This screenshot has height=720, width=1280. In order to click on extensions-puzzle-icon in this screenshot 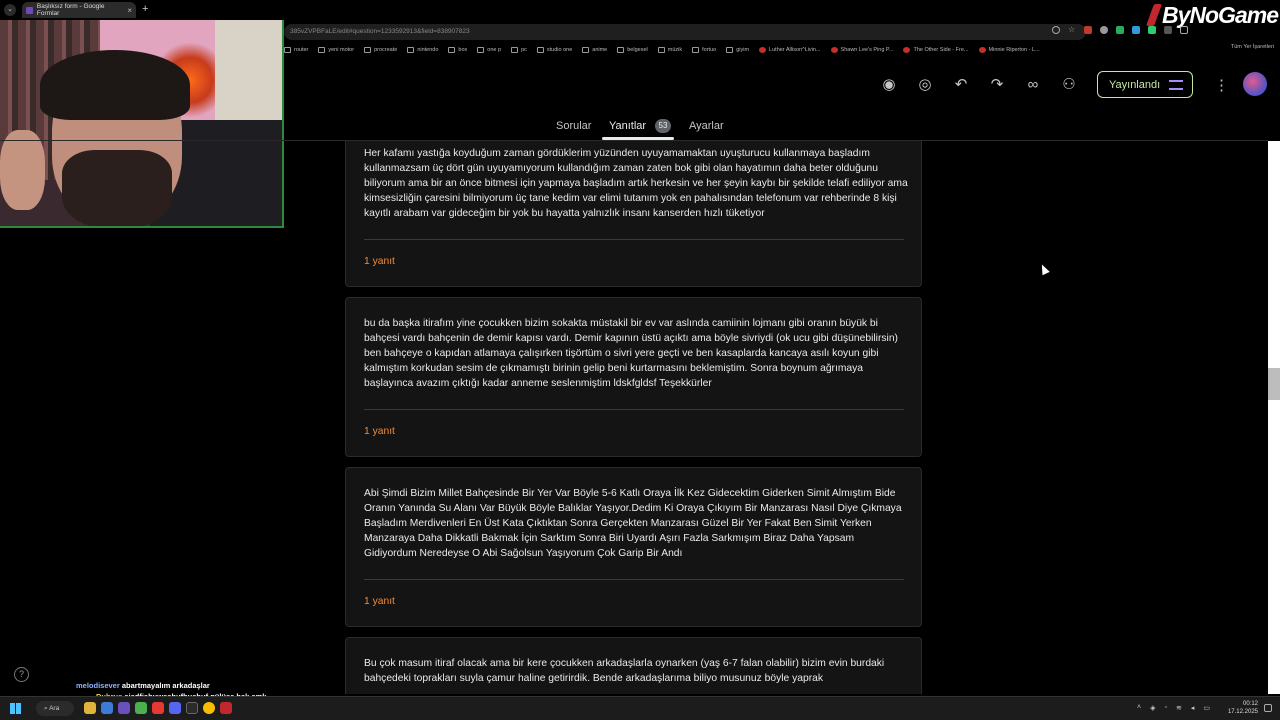, I will do `click(1184, 30)`.